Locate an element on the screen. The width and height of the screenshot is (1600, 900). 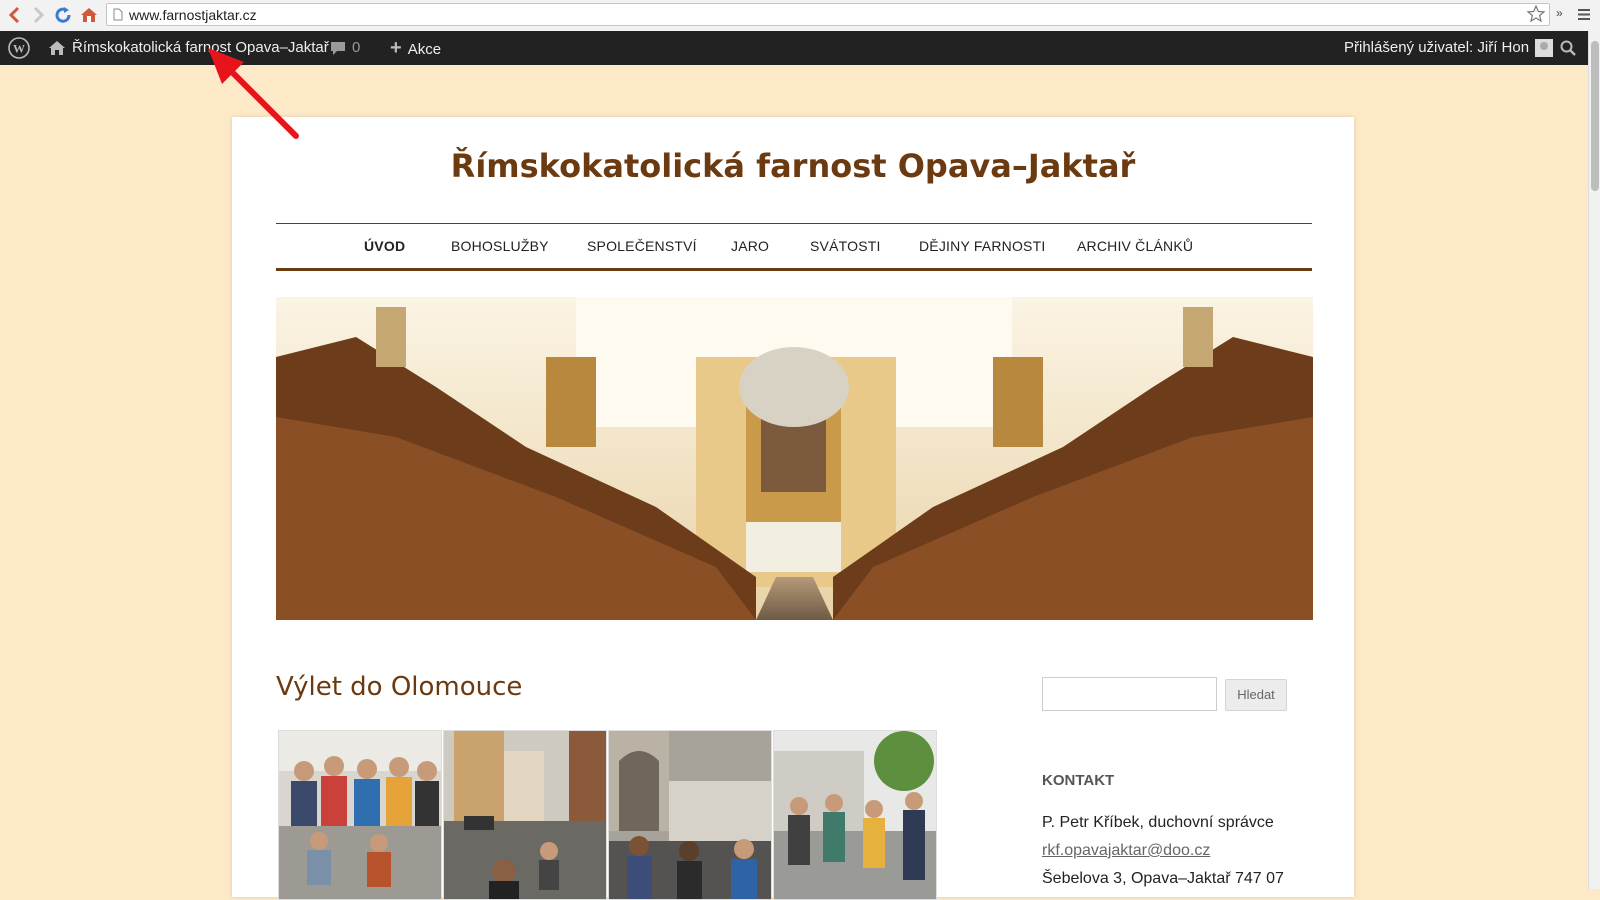
comments-count: 0 is located at coordinates (356, 47).